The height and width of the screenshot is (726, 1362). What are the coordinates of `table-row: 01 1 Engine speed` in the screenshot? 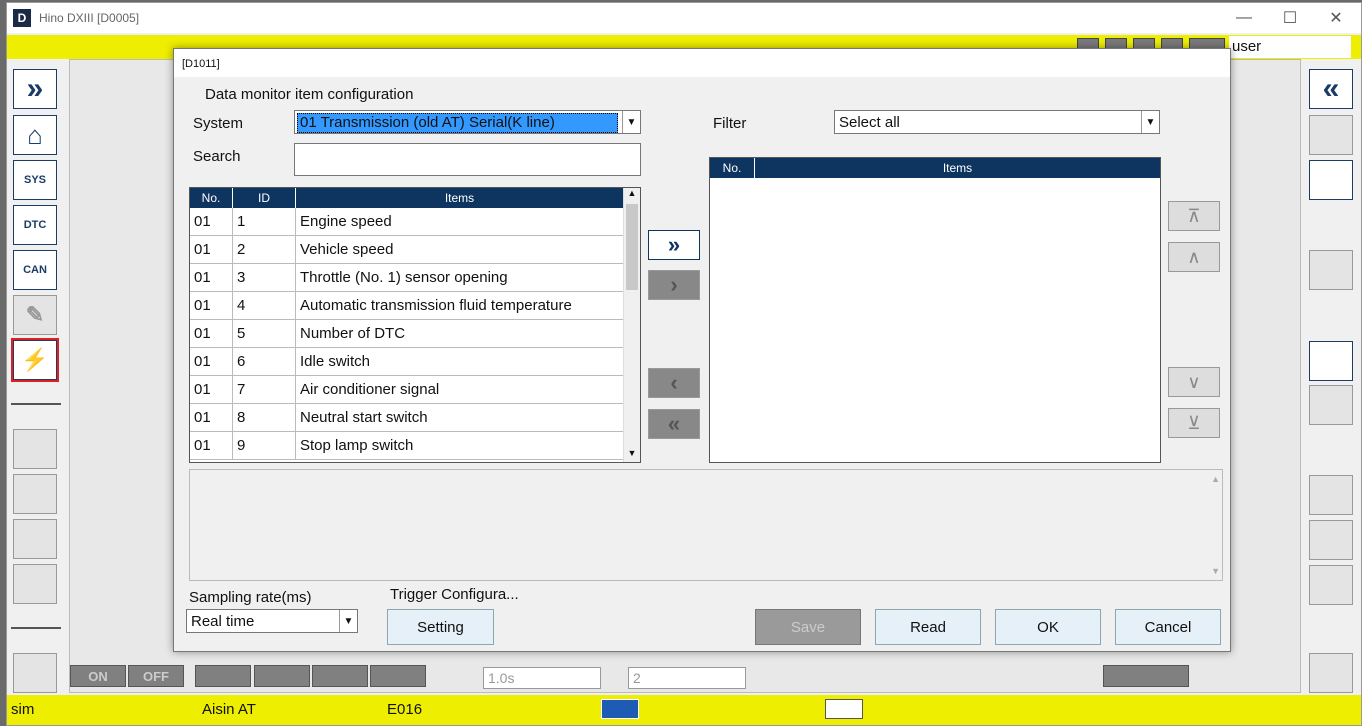 It's located at (407, 222).